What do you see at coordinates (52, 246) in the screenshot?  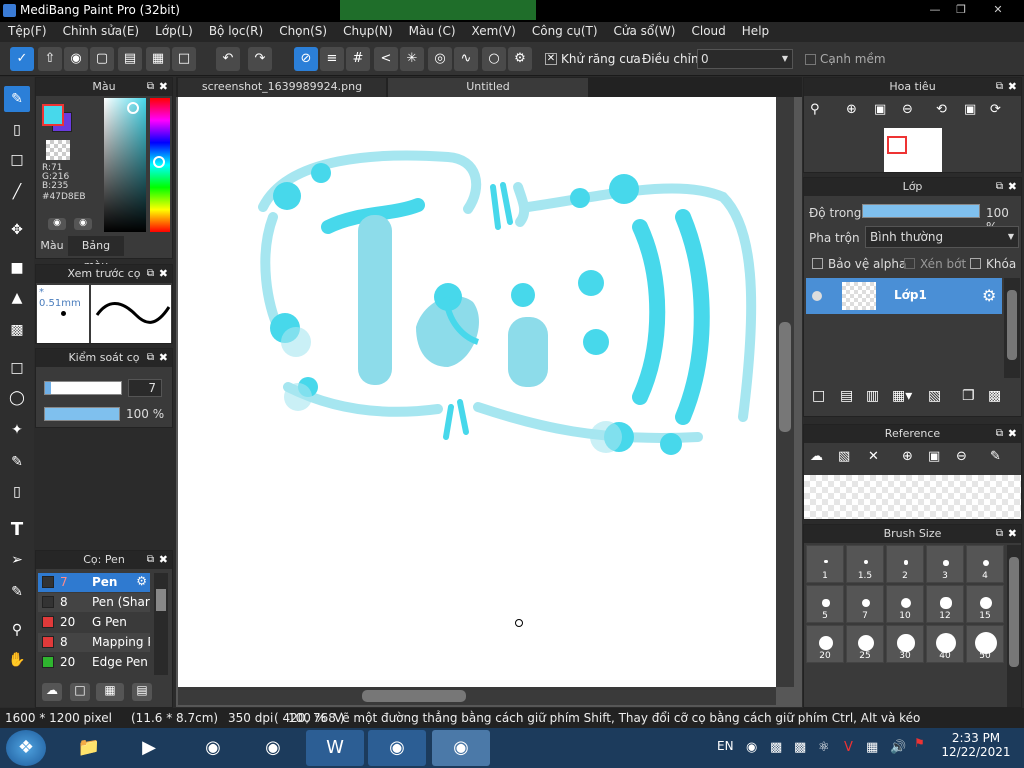 I see `tab-color: Màu` at bounding box center [52, 246].